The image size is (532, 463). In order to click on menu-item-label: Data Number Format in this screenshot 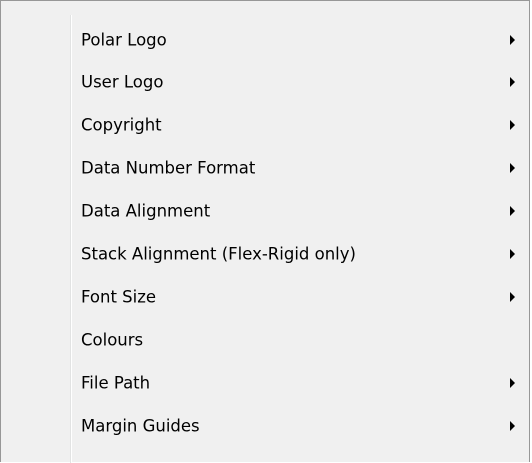, I will do `click(168, 168)`.